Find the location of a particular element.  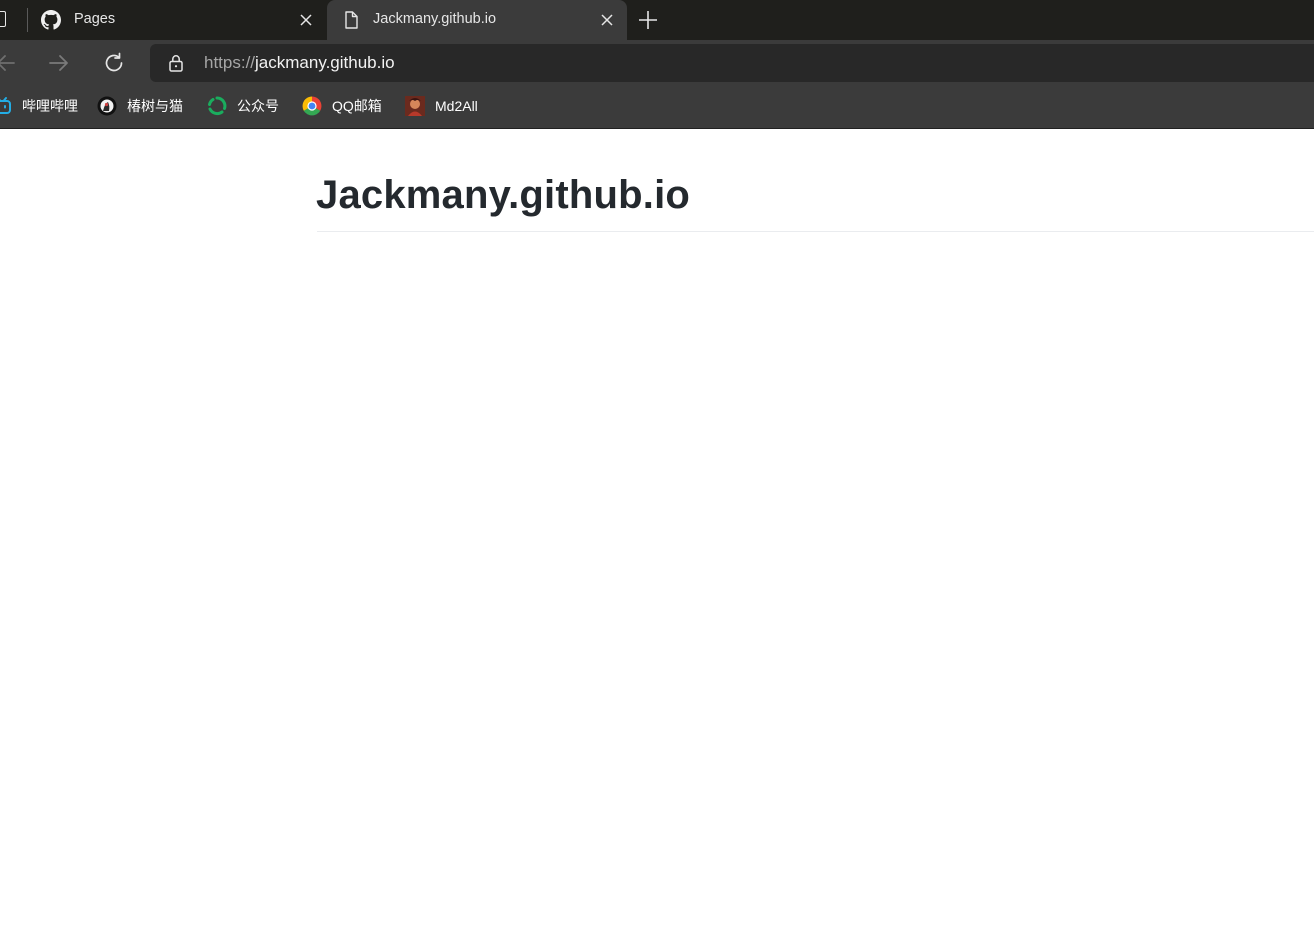

tab-jackmany: Jackmany.github.io is located at coordinates (477, 20).